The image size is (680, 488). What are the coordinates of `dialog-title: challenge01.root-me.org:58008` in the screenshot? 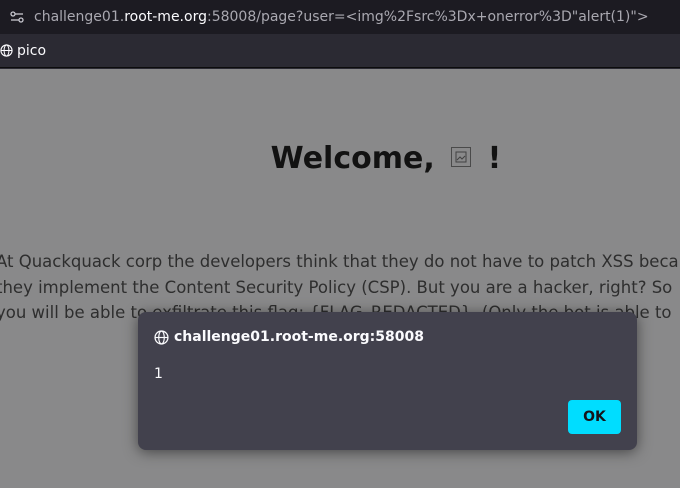 It's located at (289, 337).